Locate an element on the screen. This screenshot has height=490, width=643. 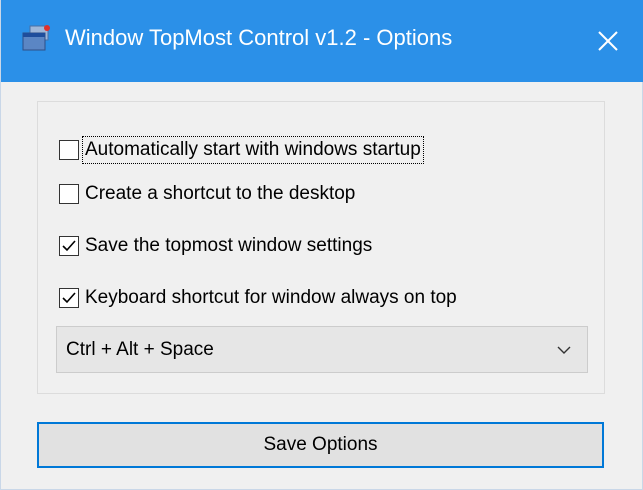
autostart-checkbox is located at coordinates (69, 150).